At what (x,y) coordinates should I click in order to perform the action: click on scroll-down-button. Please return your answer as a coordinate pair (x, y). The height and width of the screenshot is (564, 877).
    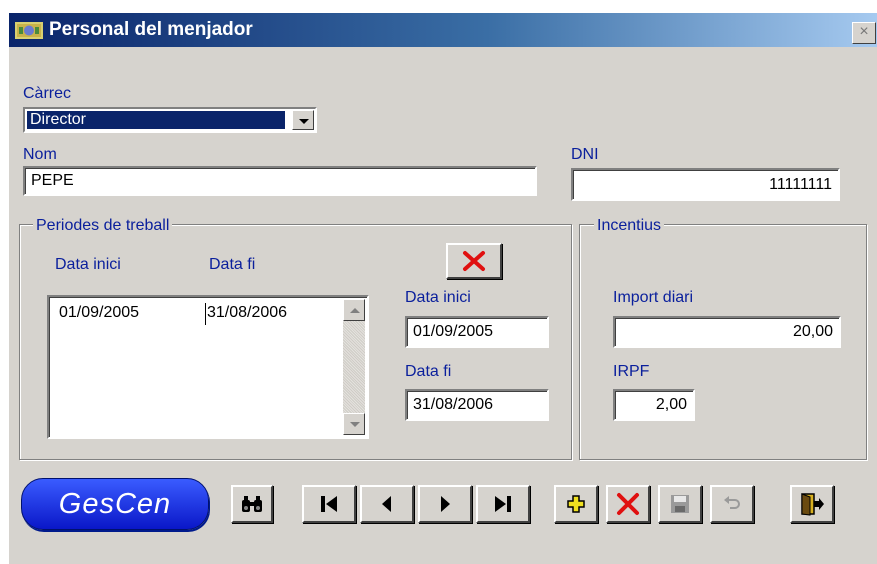
    Looking at the image, I should click on (354, 424).